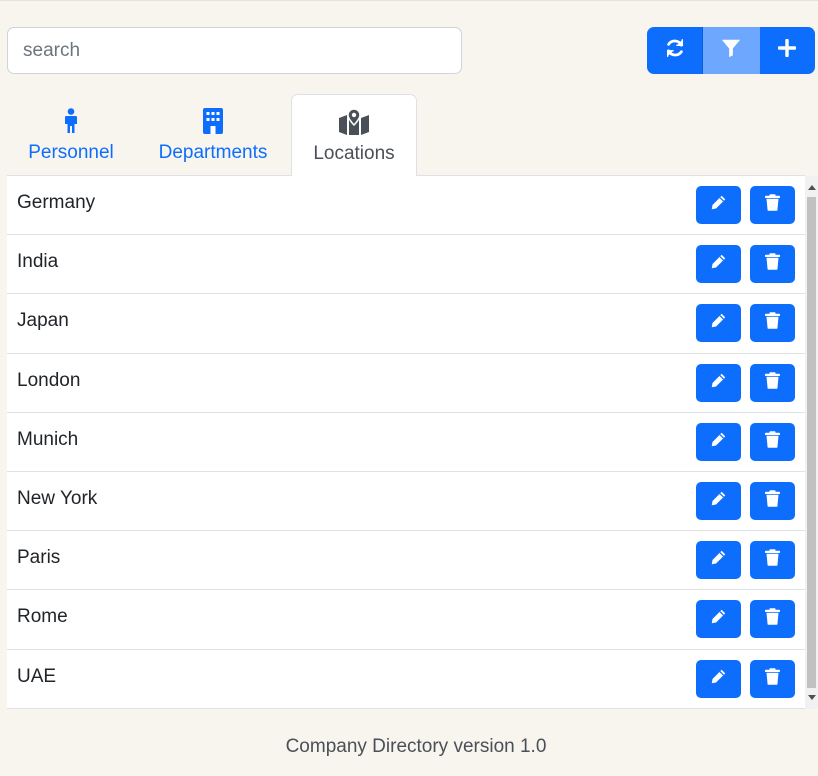  I want to click on location-name: Japan, so click(43, 321).